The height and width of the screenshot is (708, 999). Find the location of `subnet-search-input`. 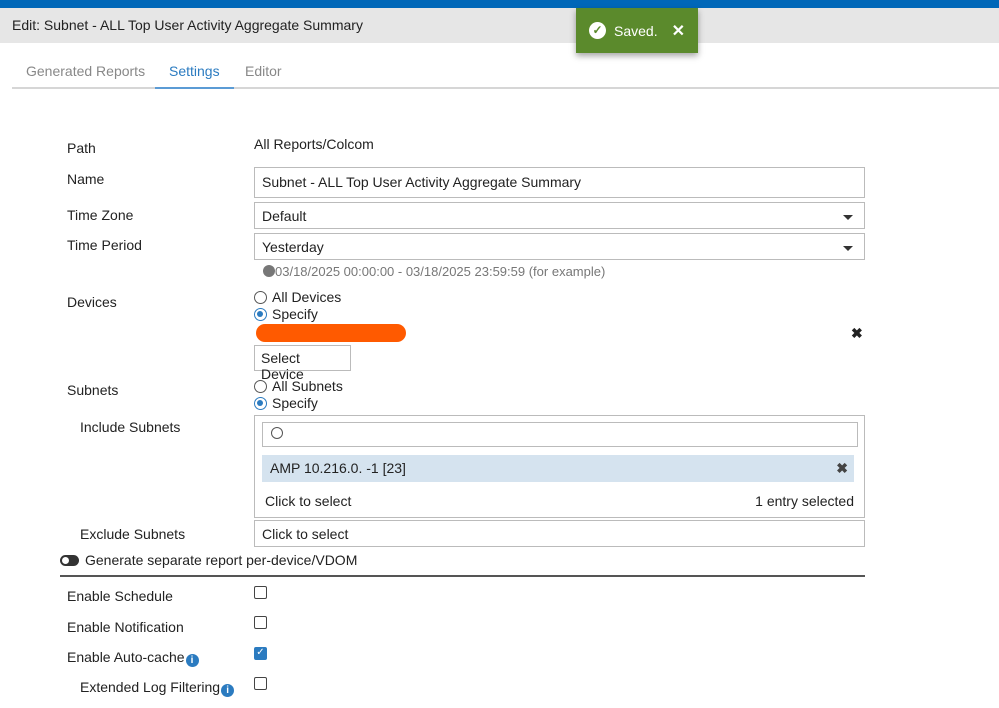

subnet-search-input is located at coordinates (560, 434).